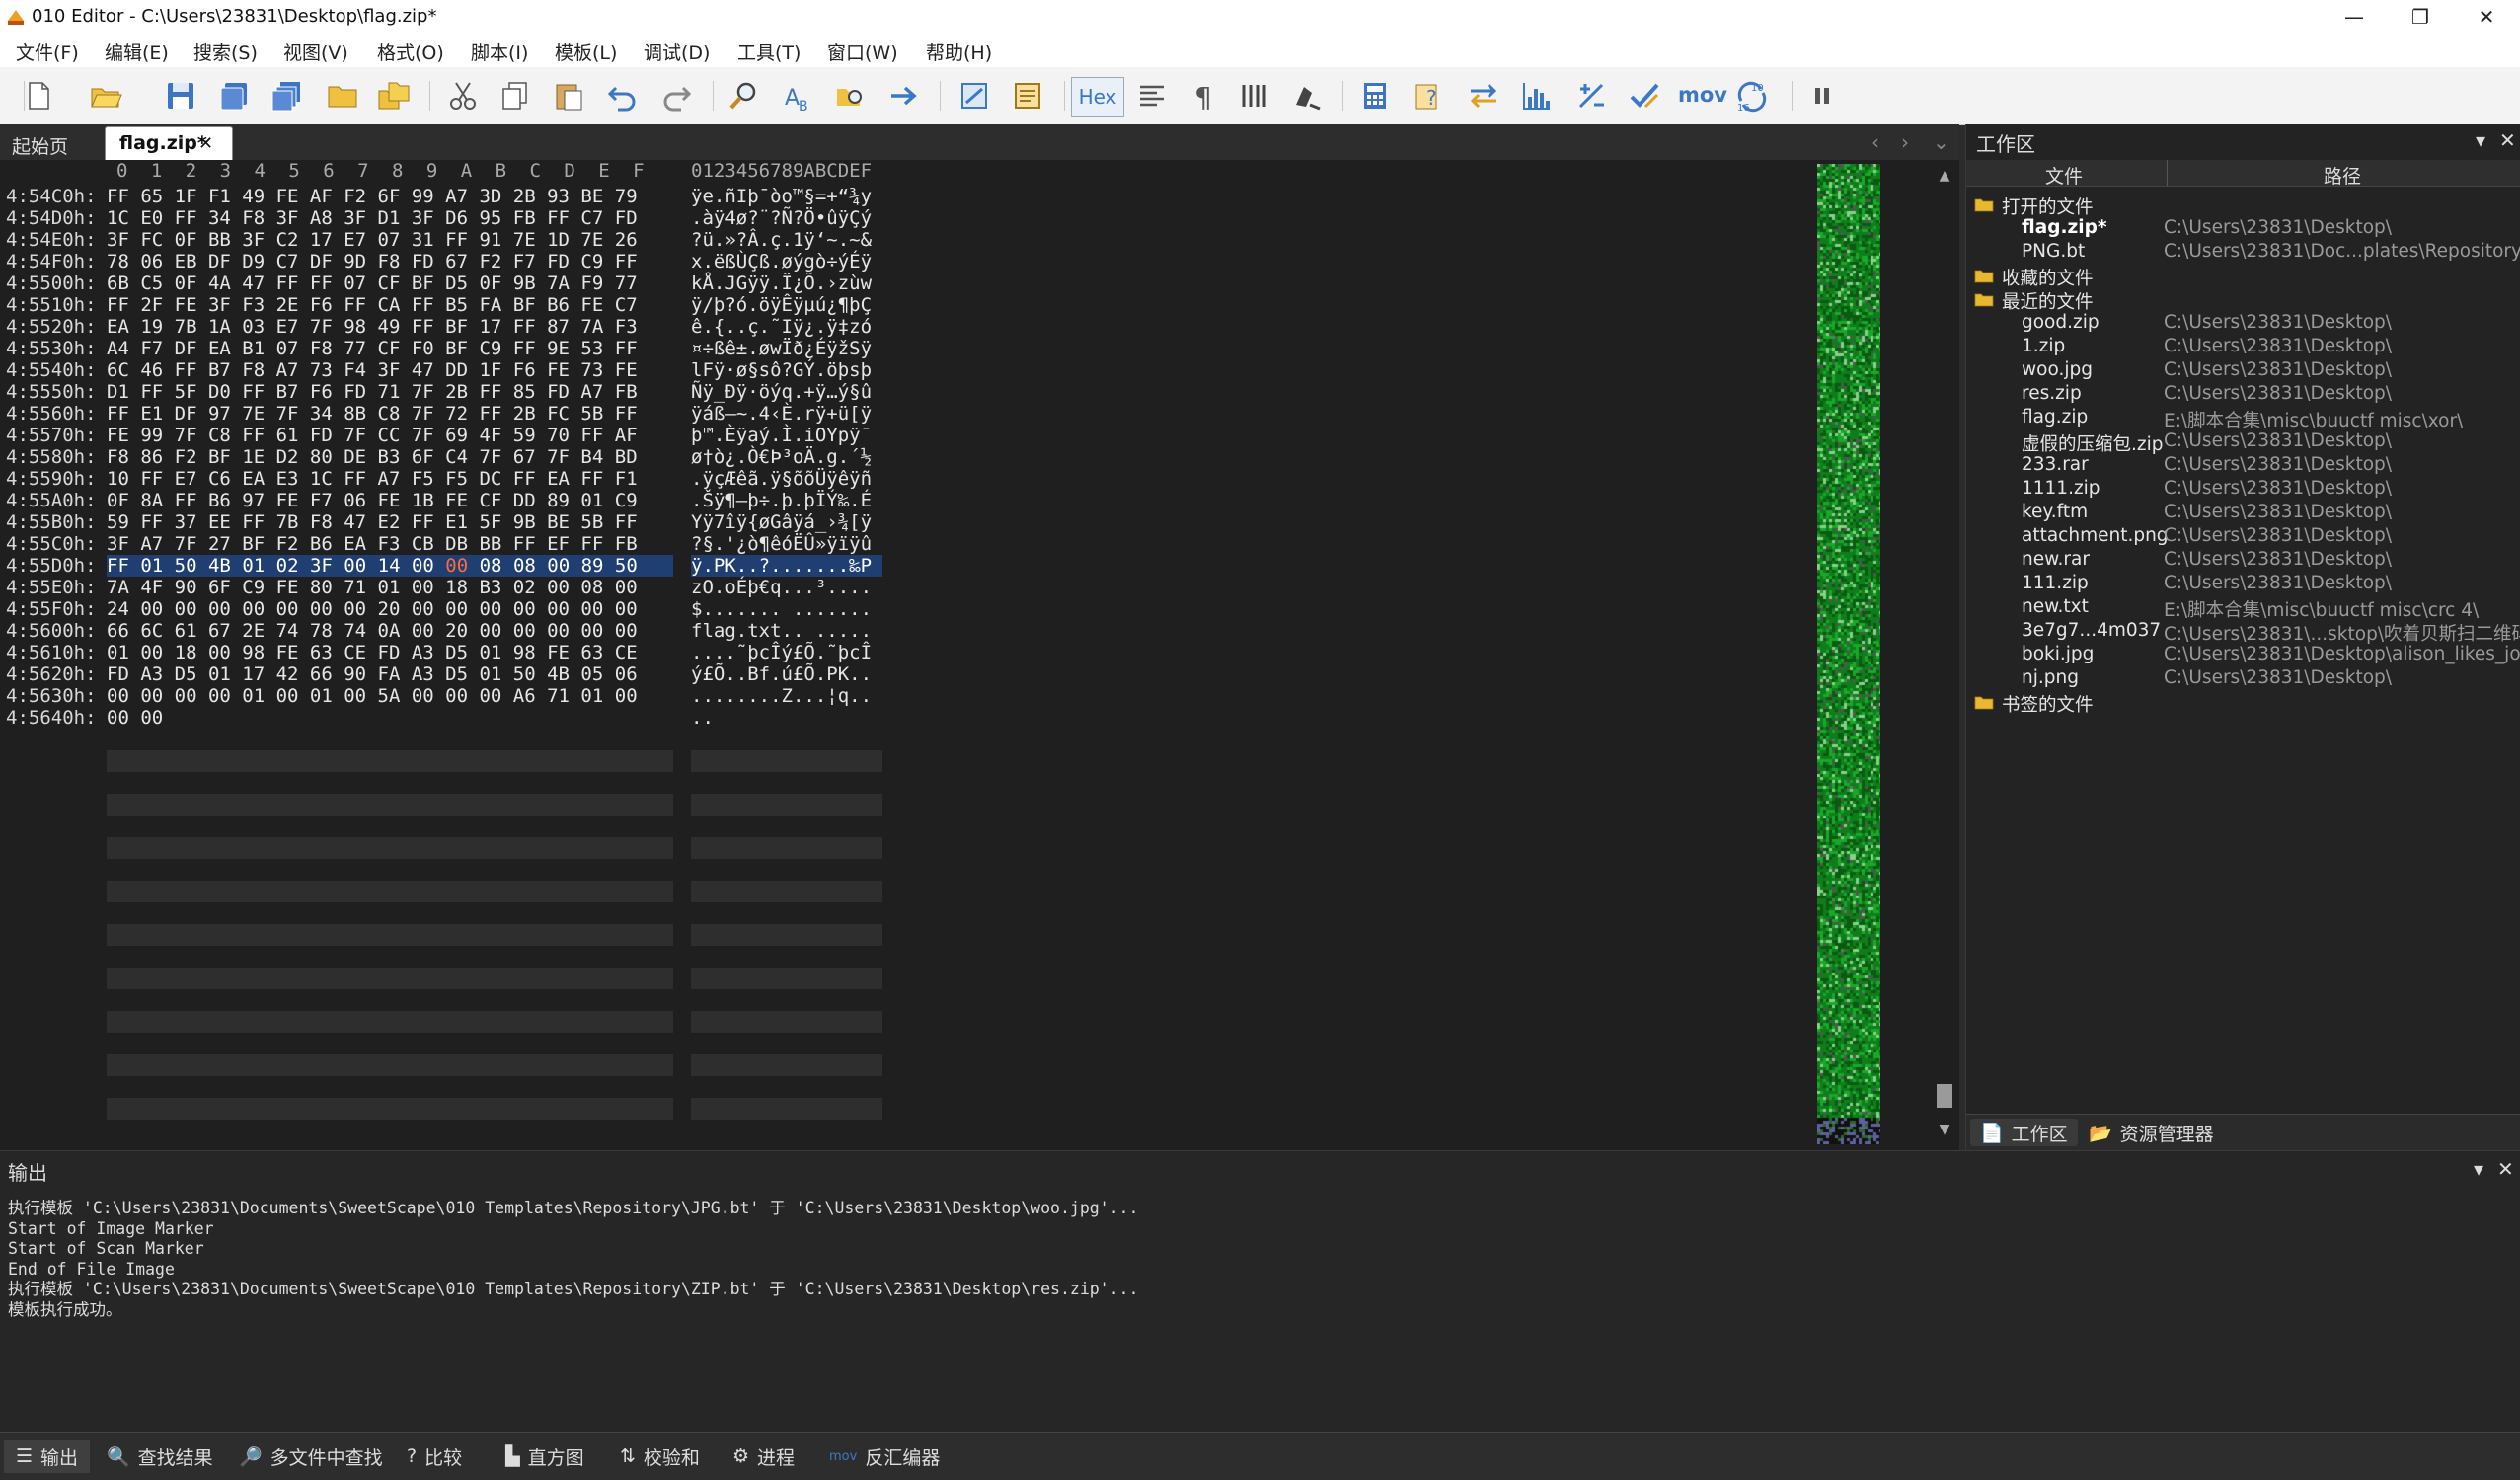 Image resolution: width=2520 pixels, height=1480 pixels. What do you see at coordinates (786, 718) in the screenshot?
I see `ascii-text: ..` at bounding box center [786, 718].